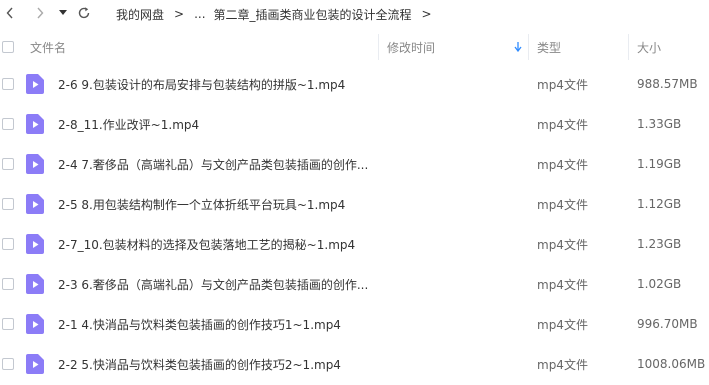  I want to click on file-name: 2-7_10.包装材料的选择及包装落地工艺的揭秘~1.mp4, so click(206, 244).